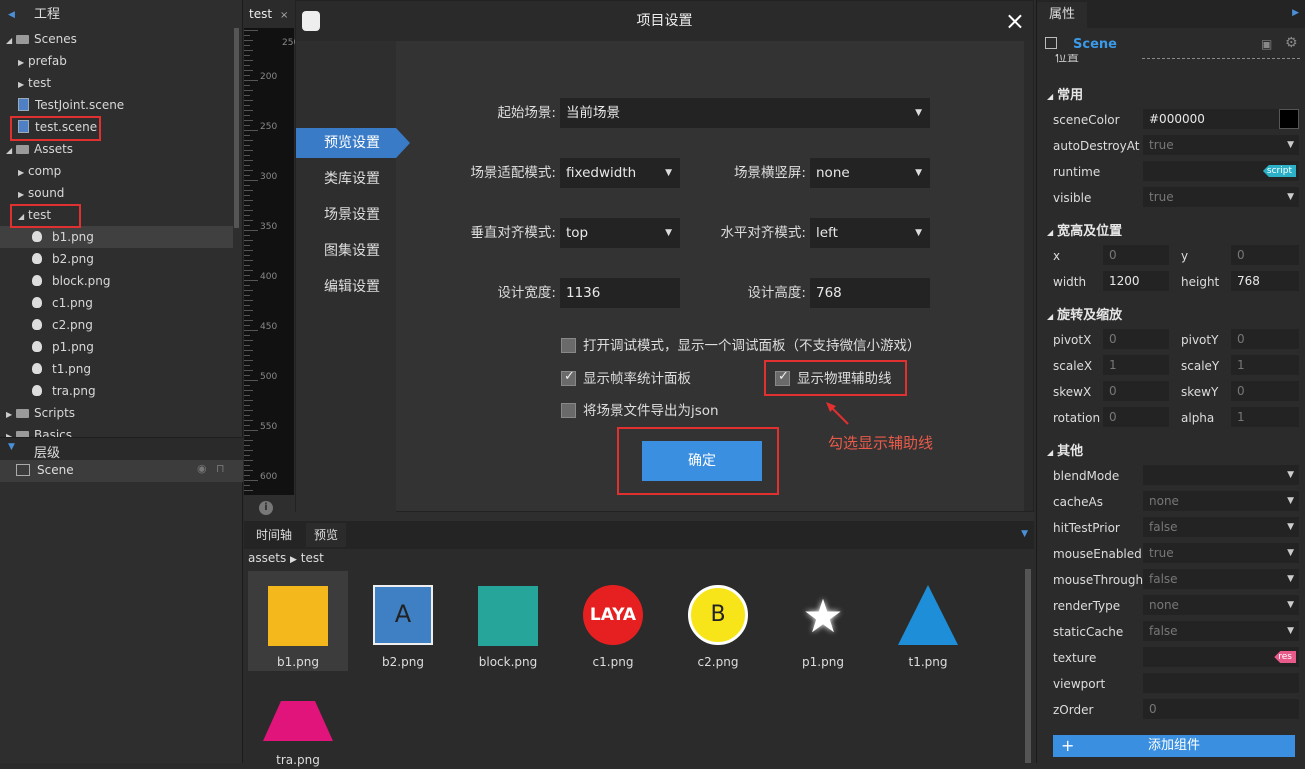 The image size is (1305, 769). I want to click on collapse-left-icon: ◀, so click(11, 15).